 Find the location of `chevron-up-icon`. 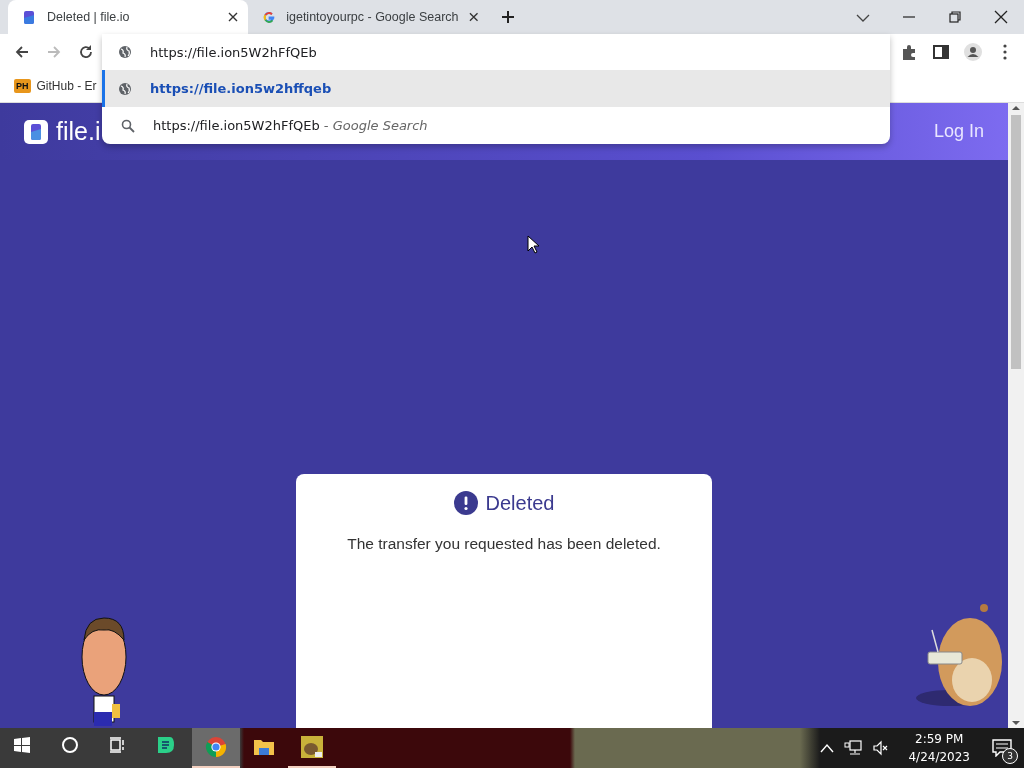

chevron-up-icon is located at coordinates (827, 748).